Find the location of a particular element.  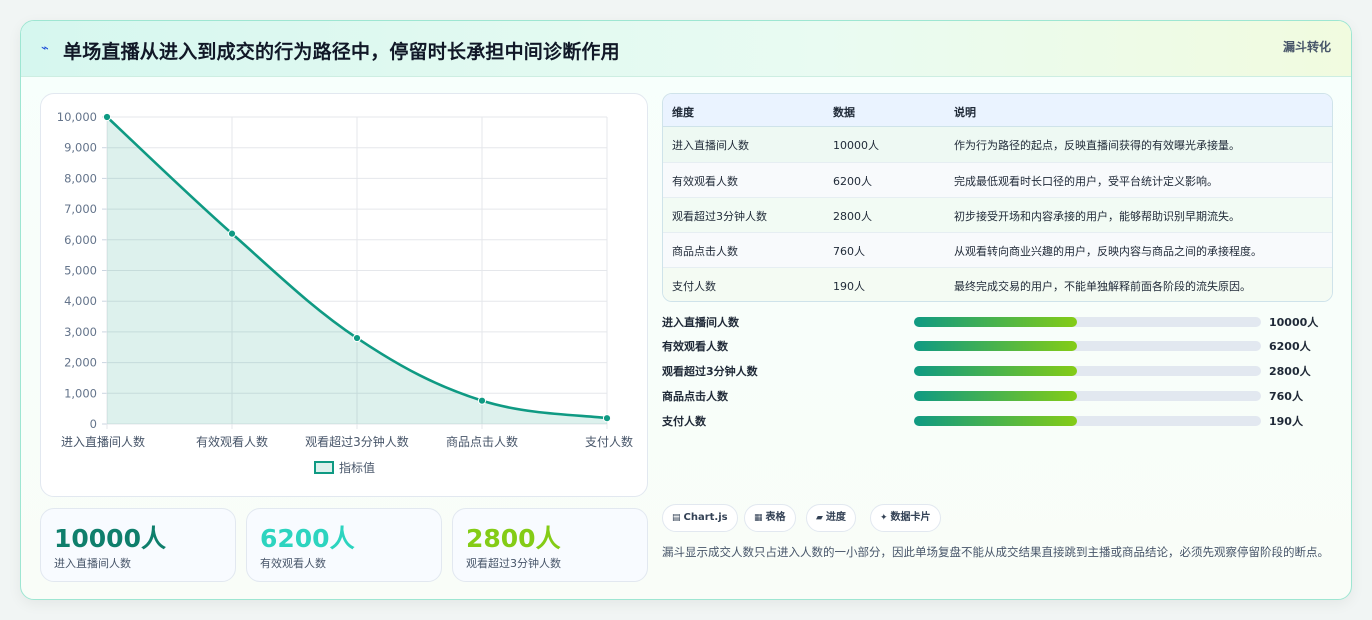

x-tick-label: 观看超过3分钟人数 is located at coordinates (357, 441).